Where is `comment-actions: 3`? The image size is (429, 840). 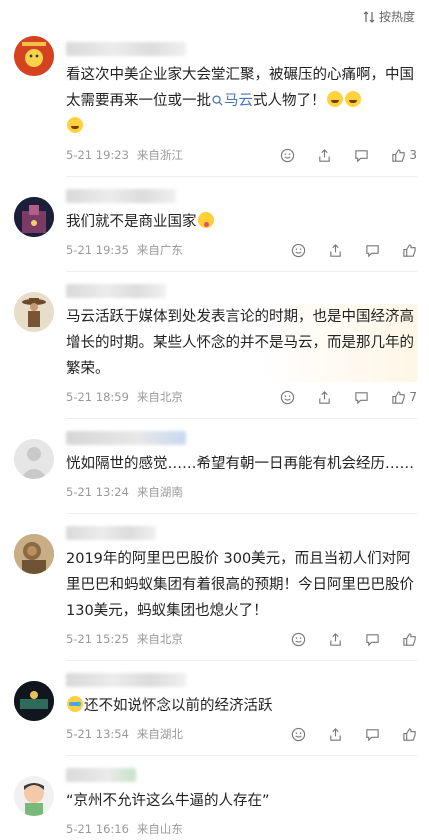
comment-actions: 3 is located at coordinates (348, 155).